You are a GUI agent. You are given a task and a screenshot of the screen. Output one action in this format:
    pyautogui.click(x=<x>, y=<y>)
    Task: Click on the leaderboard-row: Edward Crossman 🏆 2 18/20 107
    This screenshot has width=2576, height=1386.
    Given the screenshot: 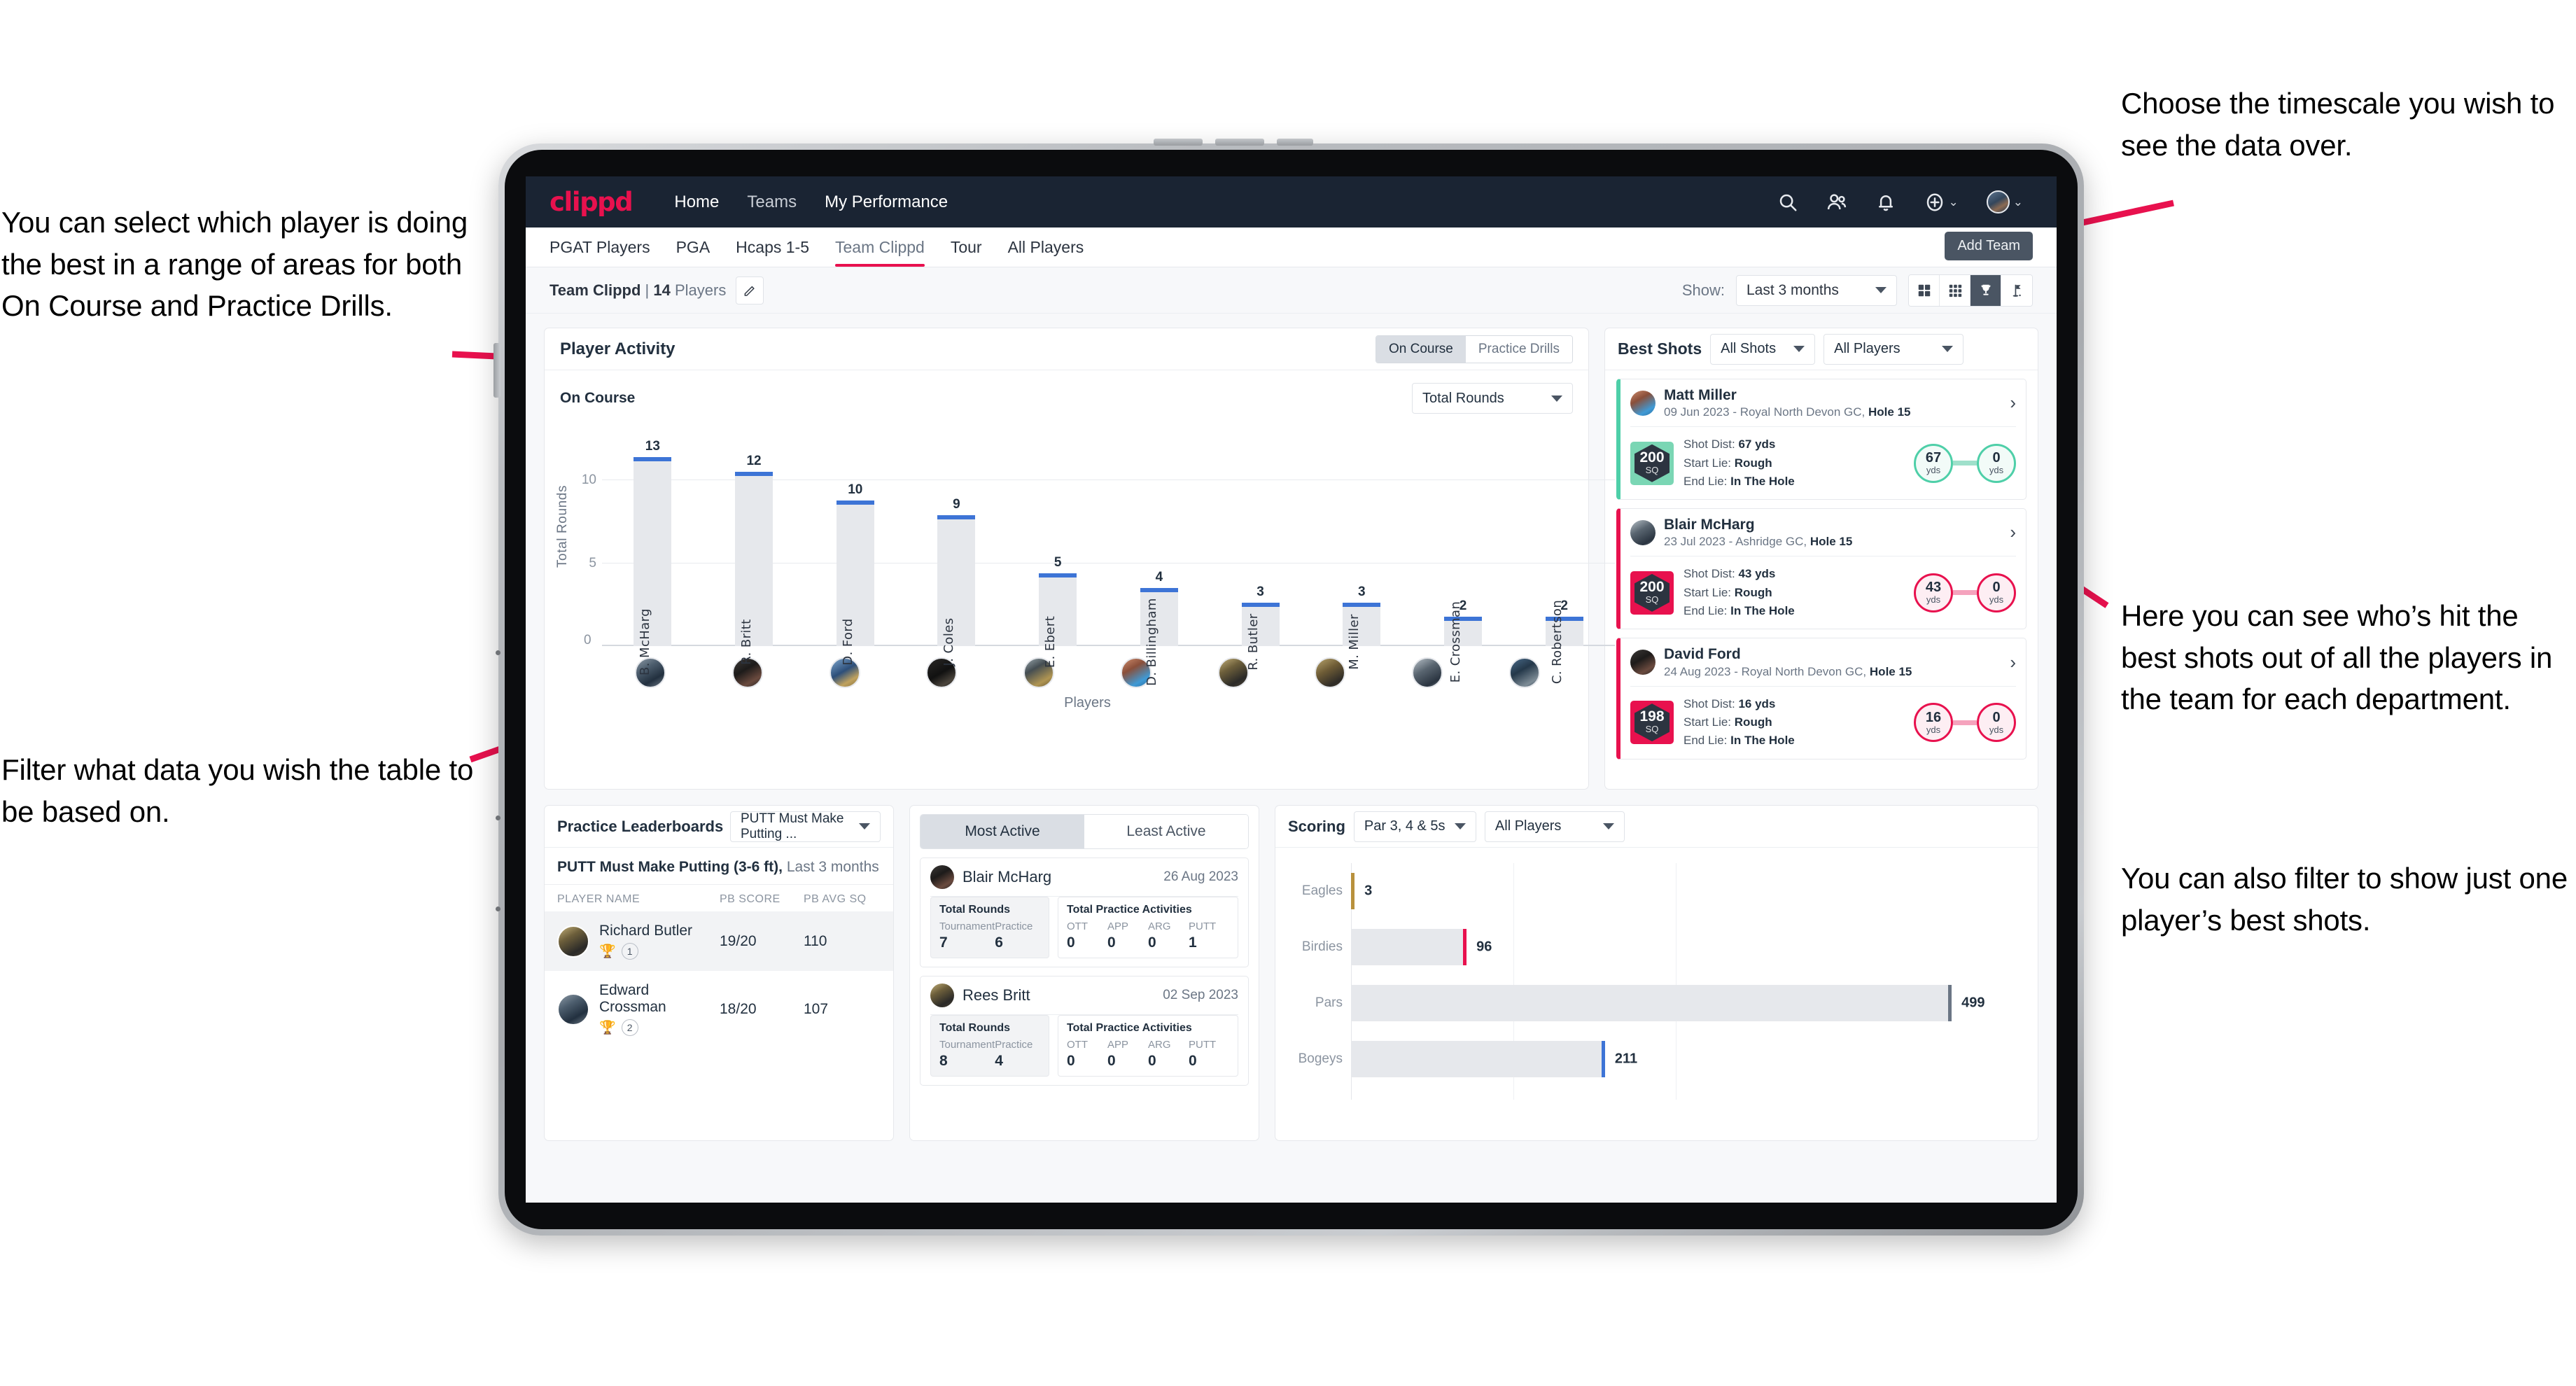 What is the action you would take?
    pyautogui.click(x=719, y=1009)
    